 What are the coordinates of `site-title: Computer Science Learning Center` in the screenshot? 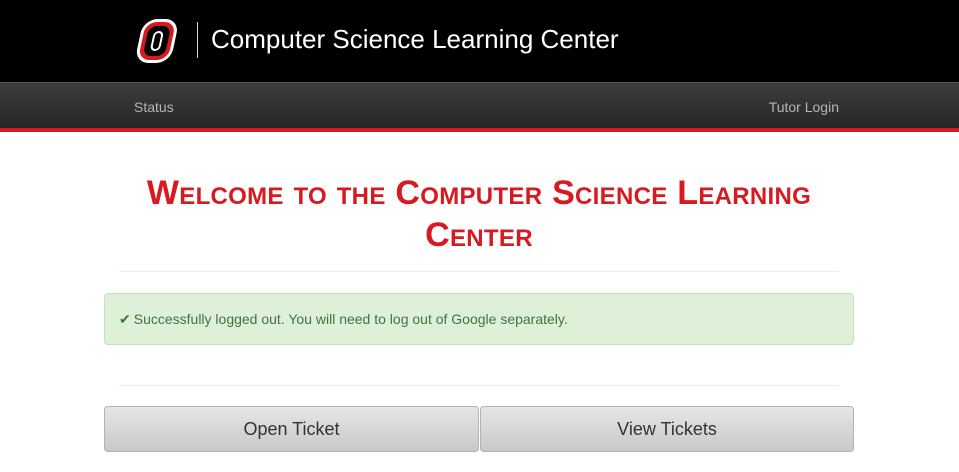 It's located at (415, 39).